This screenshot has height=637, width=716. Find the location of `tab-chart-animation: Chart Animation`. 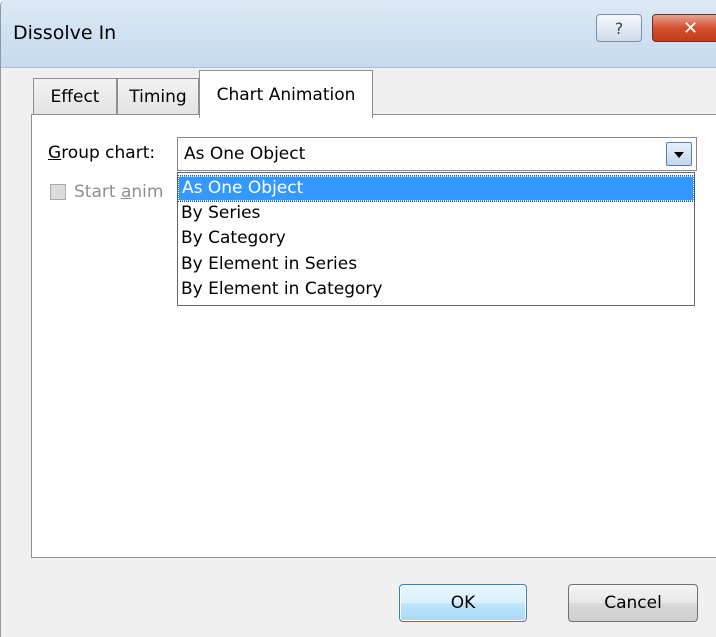

tab-chart-animation: Chart Animation is located at coordinates (286, 94).